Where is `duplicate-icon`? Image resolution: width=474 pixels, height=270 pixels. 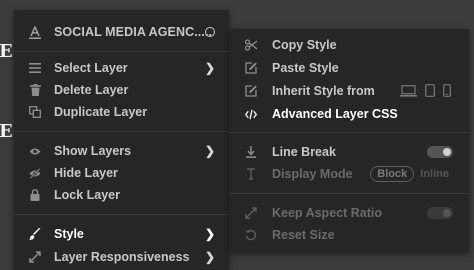
duplicate-icon is located at coordinates (35, 112).